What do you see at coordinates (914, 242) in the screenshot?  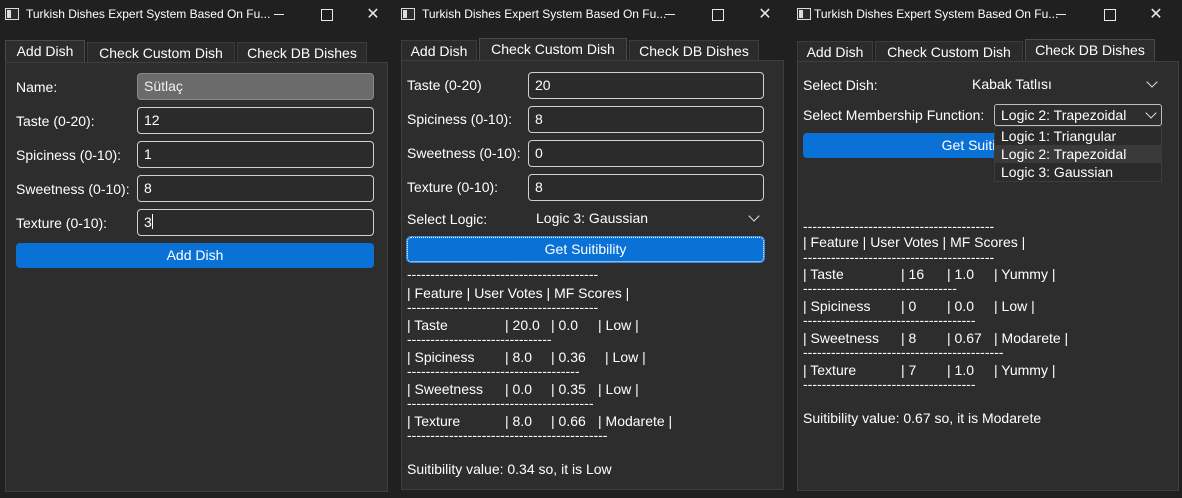 I see `table-header: | Feature | User Votes | MF Scores |` at bounding box center [914, 242].